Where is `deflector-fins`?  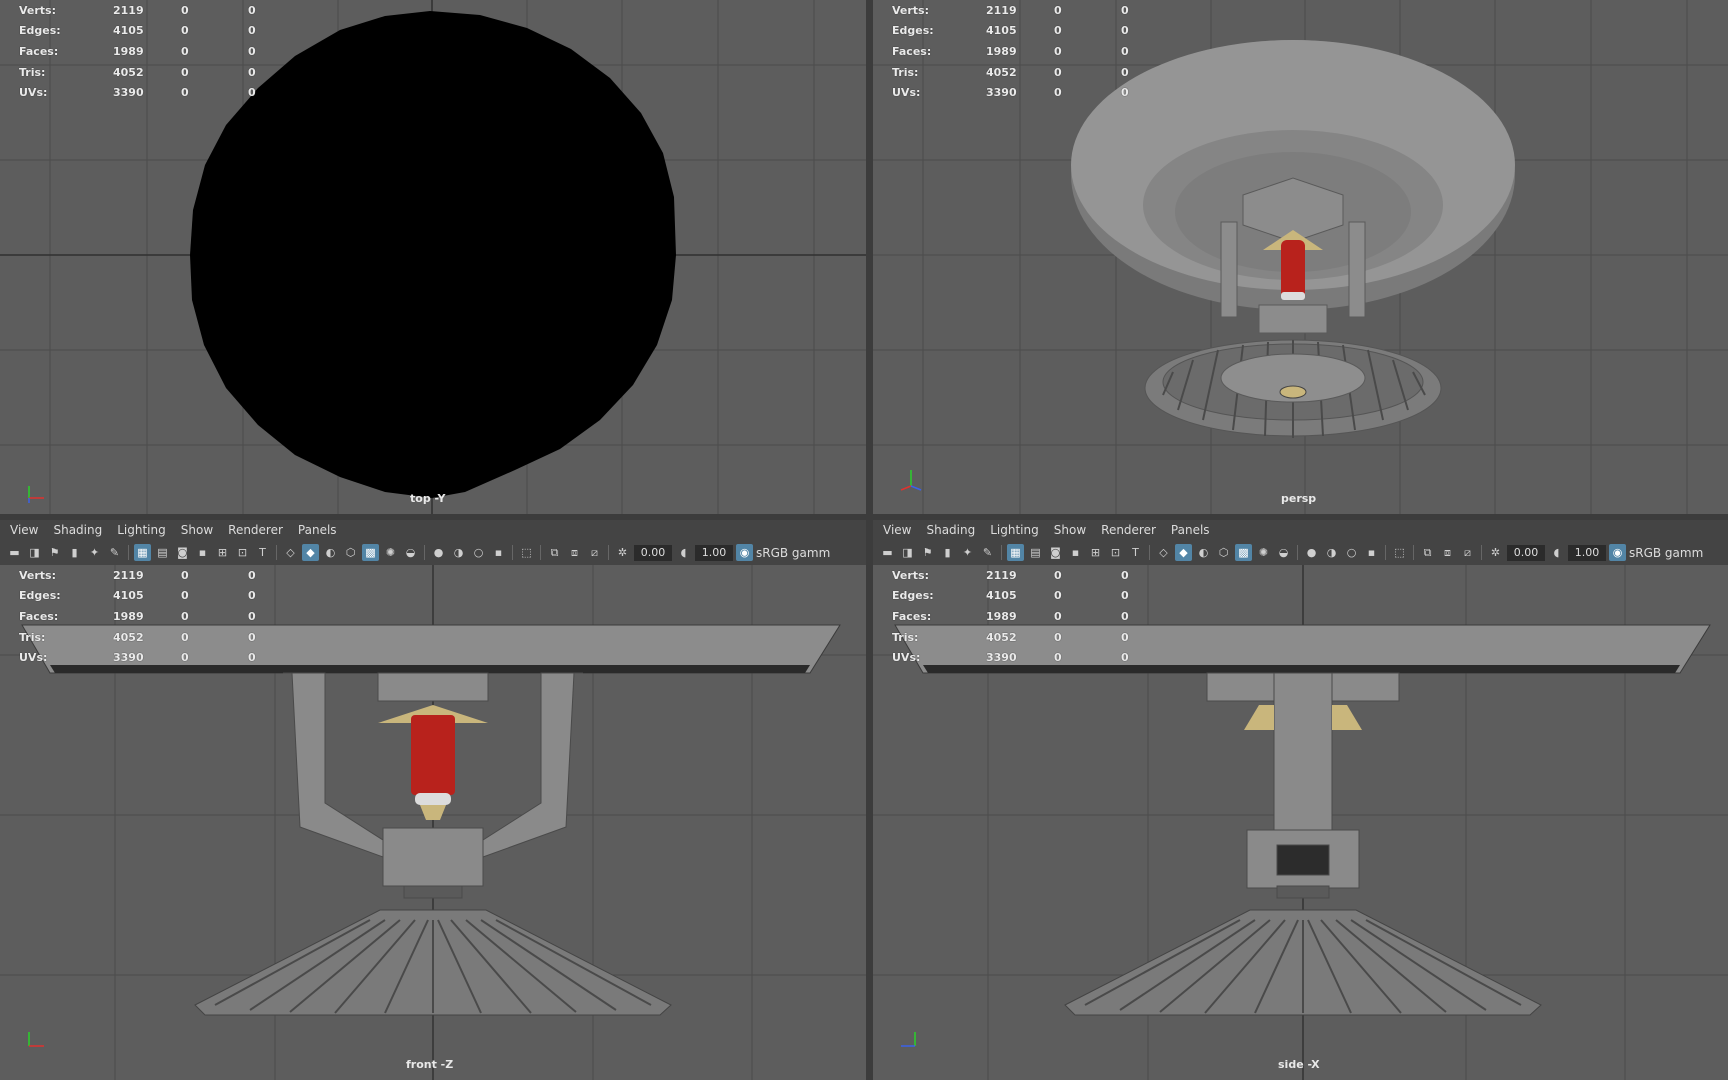 deflector-fins is located at coordinates (1303, 962).